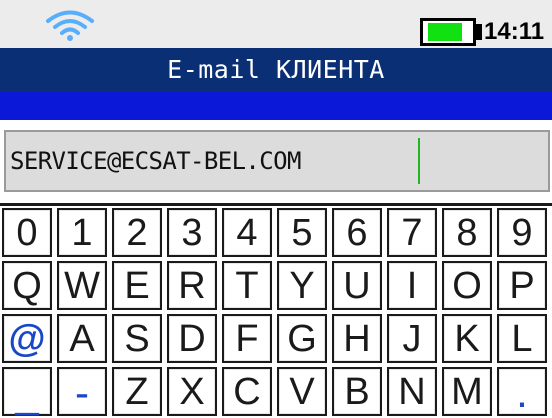 Image resolution: width=552 pixels, height=418 pixels. What do you see at coordinates (357, 391) in the screenshot?
I see `key-b: B` at bounding box center [357, 391].